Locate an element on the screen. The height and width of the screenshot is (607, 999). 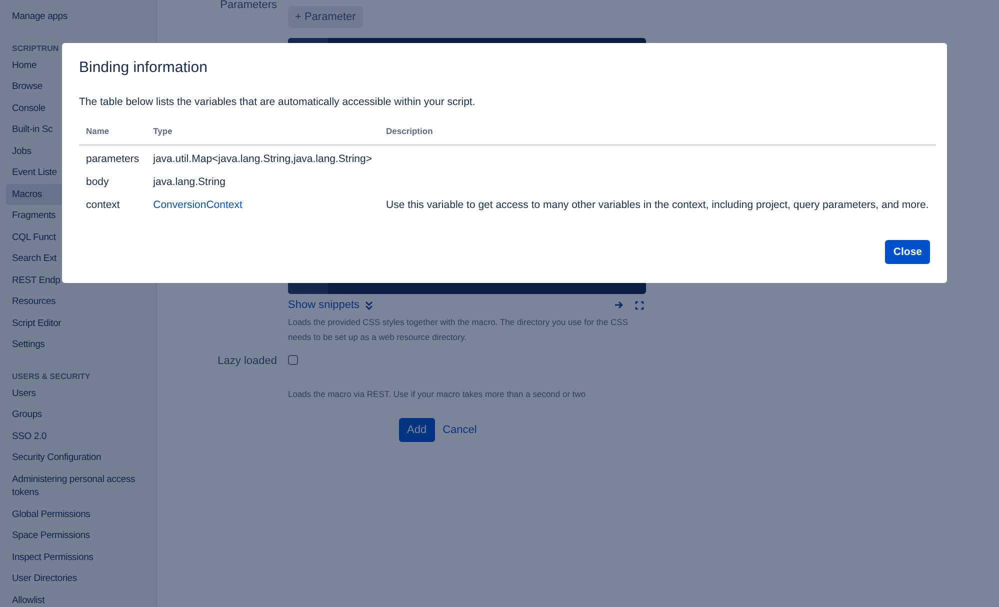
double-chevron-down-icon is located at coordinates (368, 305).